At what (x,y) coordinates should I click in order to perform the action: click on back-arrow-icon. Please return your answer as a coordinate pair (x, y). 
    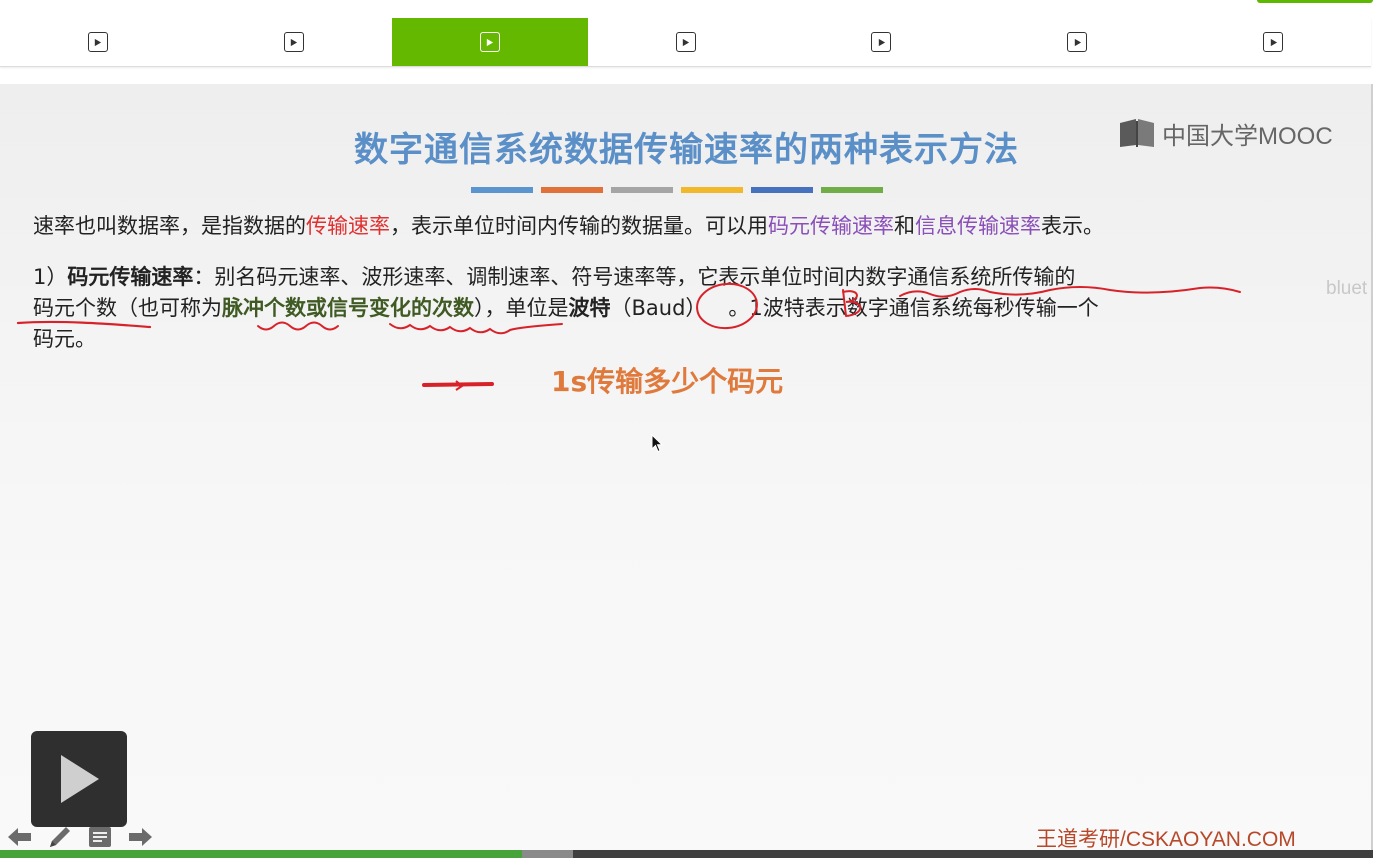
    Looking at the image, I should click on (20, 837).